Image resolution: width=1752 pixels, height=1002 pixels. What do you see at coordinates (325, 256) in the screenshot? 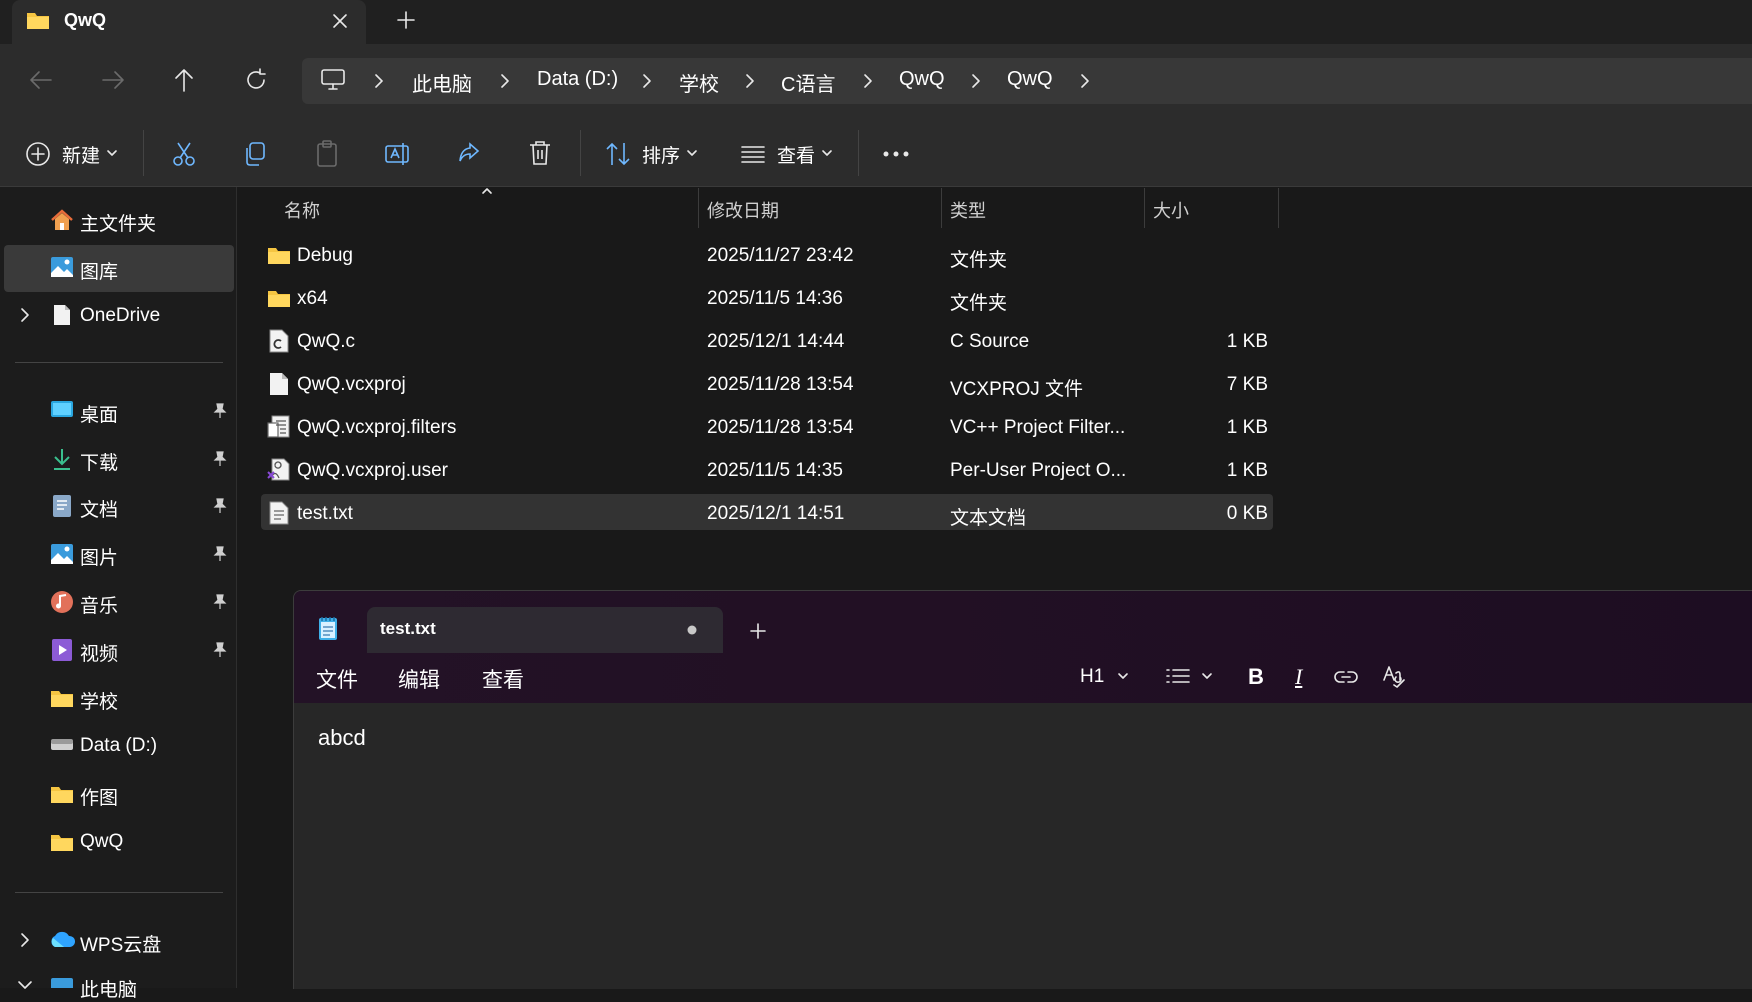
I see `file-name: Debug` at bounding box center [325, 256].